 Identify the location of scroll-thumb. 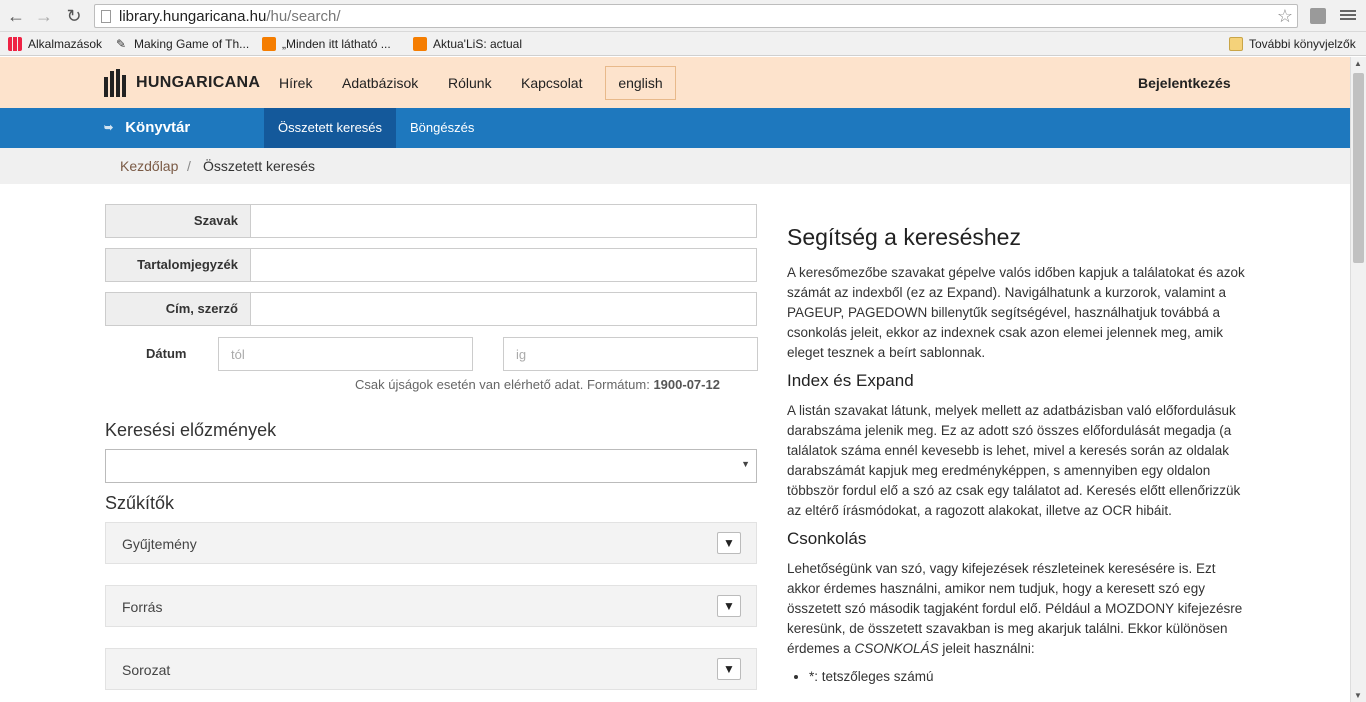
(1358, 168).